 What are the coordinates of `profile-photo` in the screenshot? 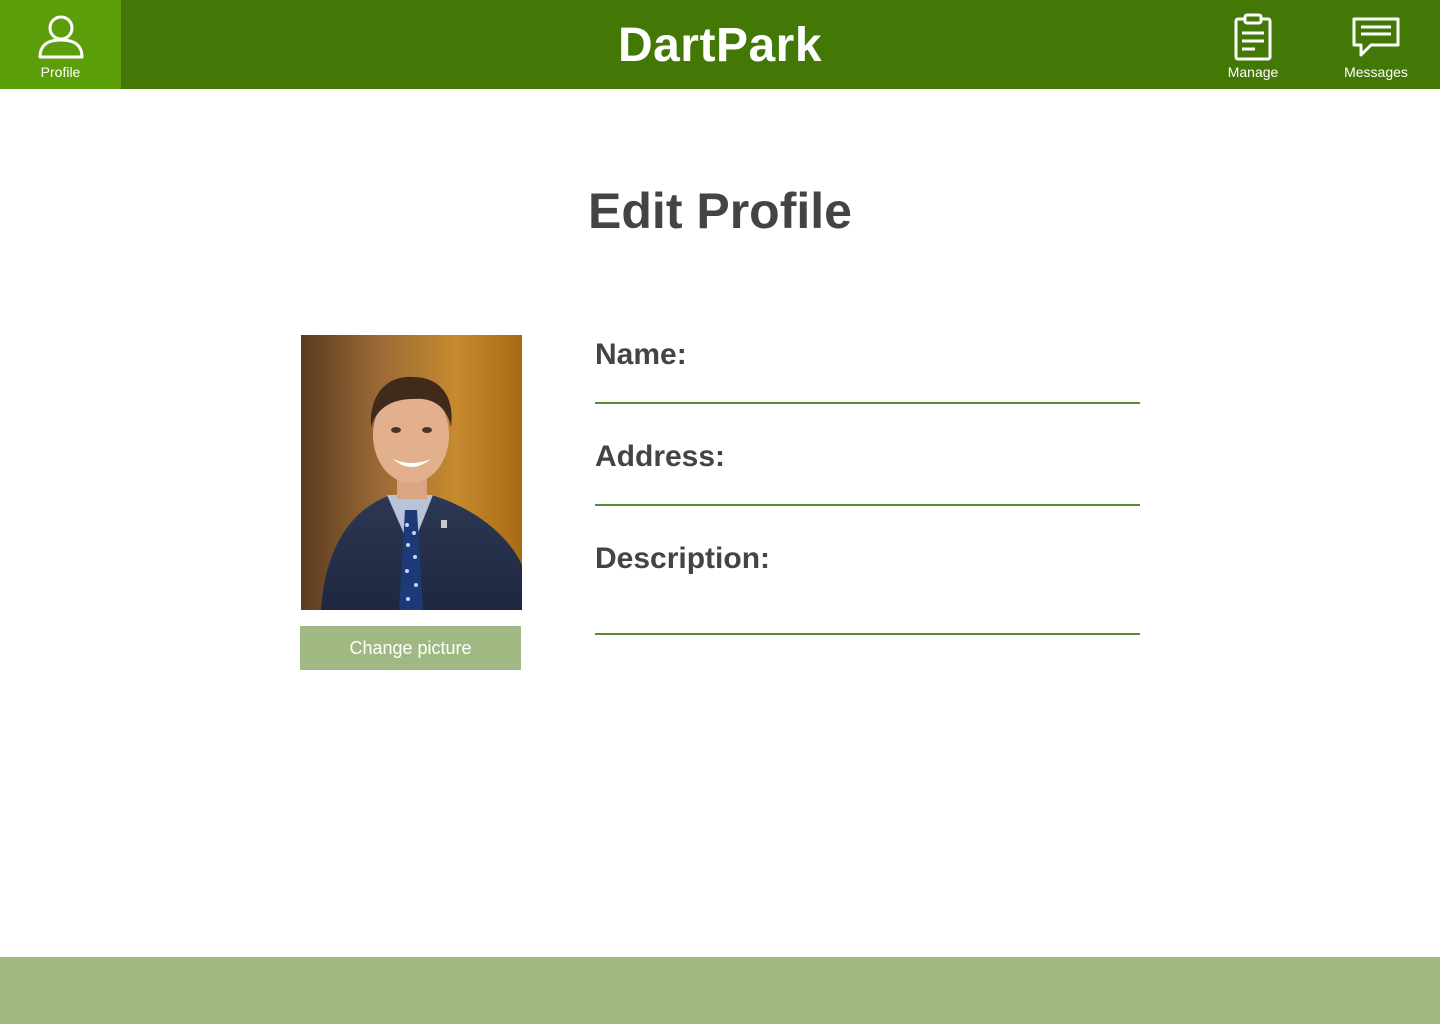 It's located at (411, 472).